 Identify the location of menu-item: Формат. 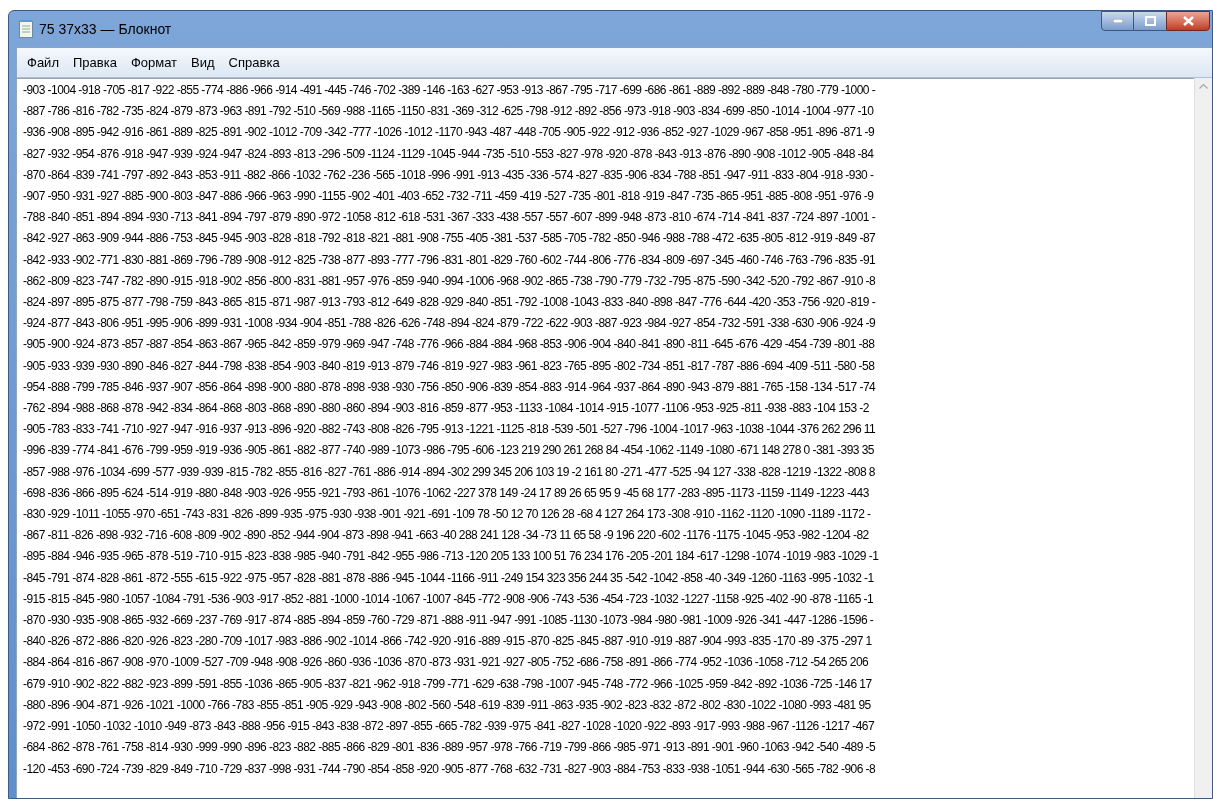
(154, 62).